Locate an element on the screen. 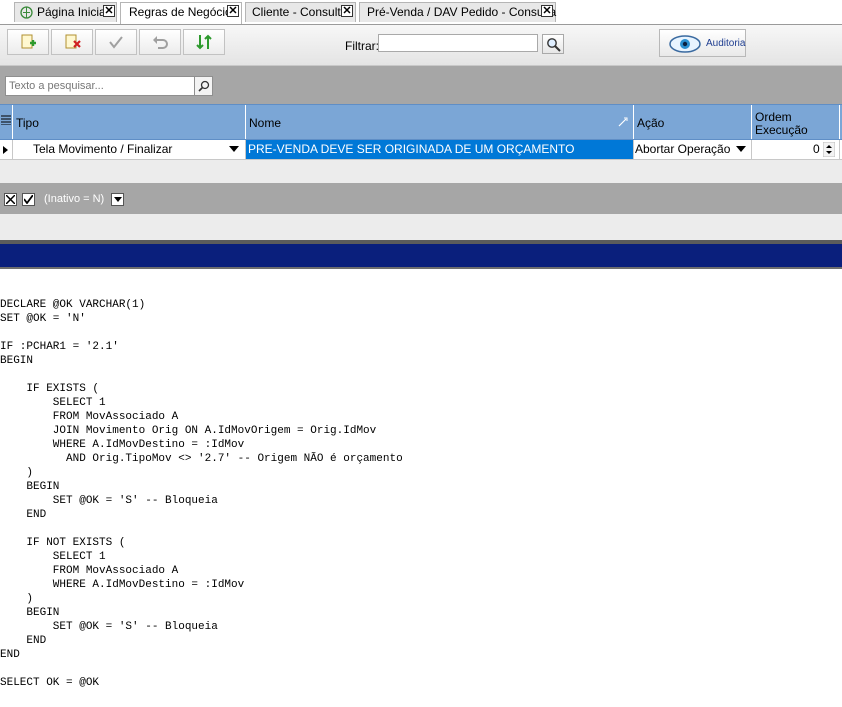  filter-dropdown-button is located at coordinates (117, 199).